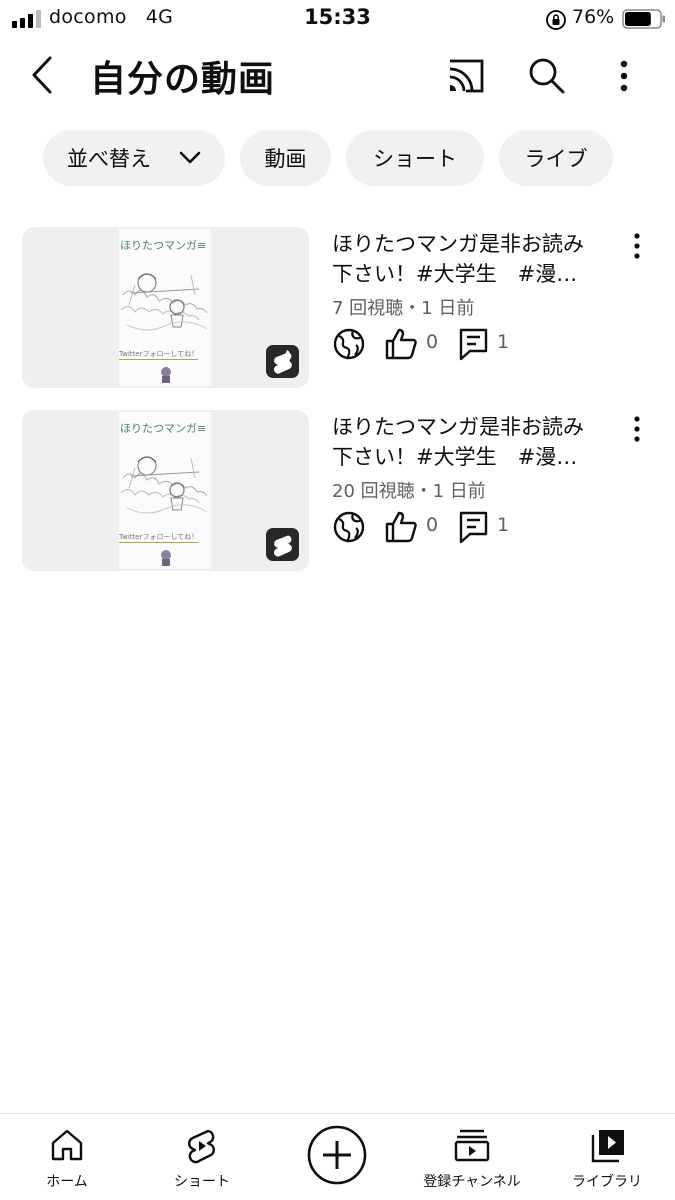  I want to click on nav-library-label: ライブラリ, so click(607, 1182).